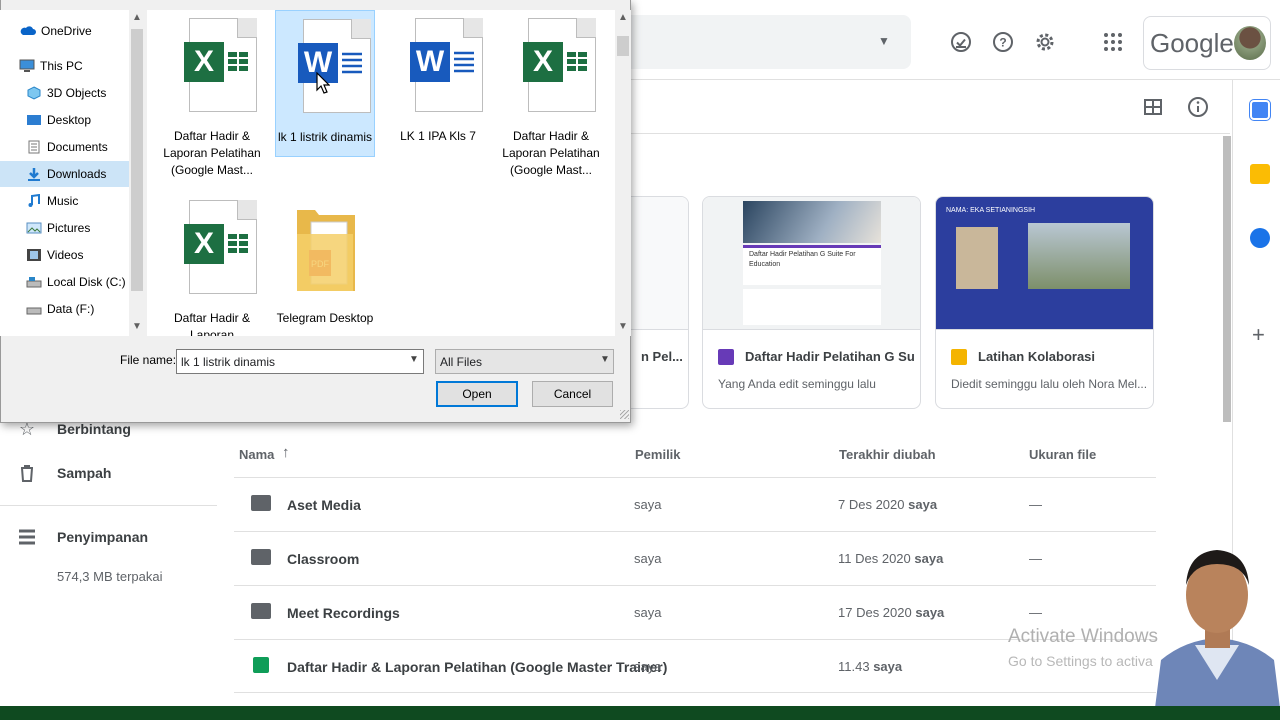 Image resolution: width=1280 pixels, height=720 pixels. Describe the element at coordinates (1113, 42) in the screenshot. I see `apps-grid-icon` at that location.